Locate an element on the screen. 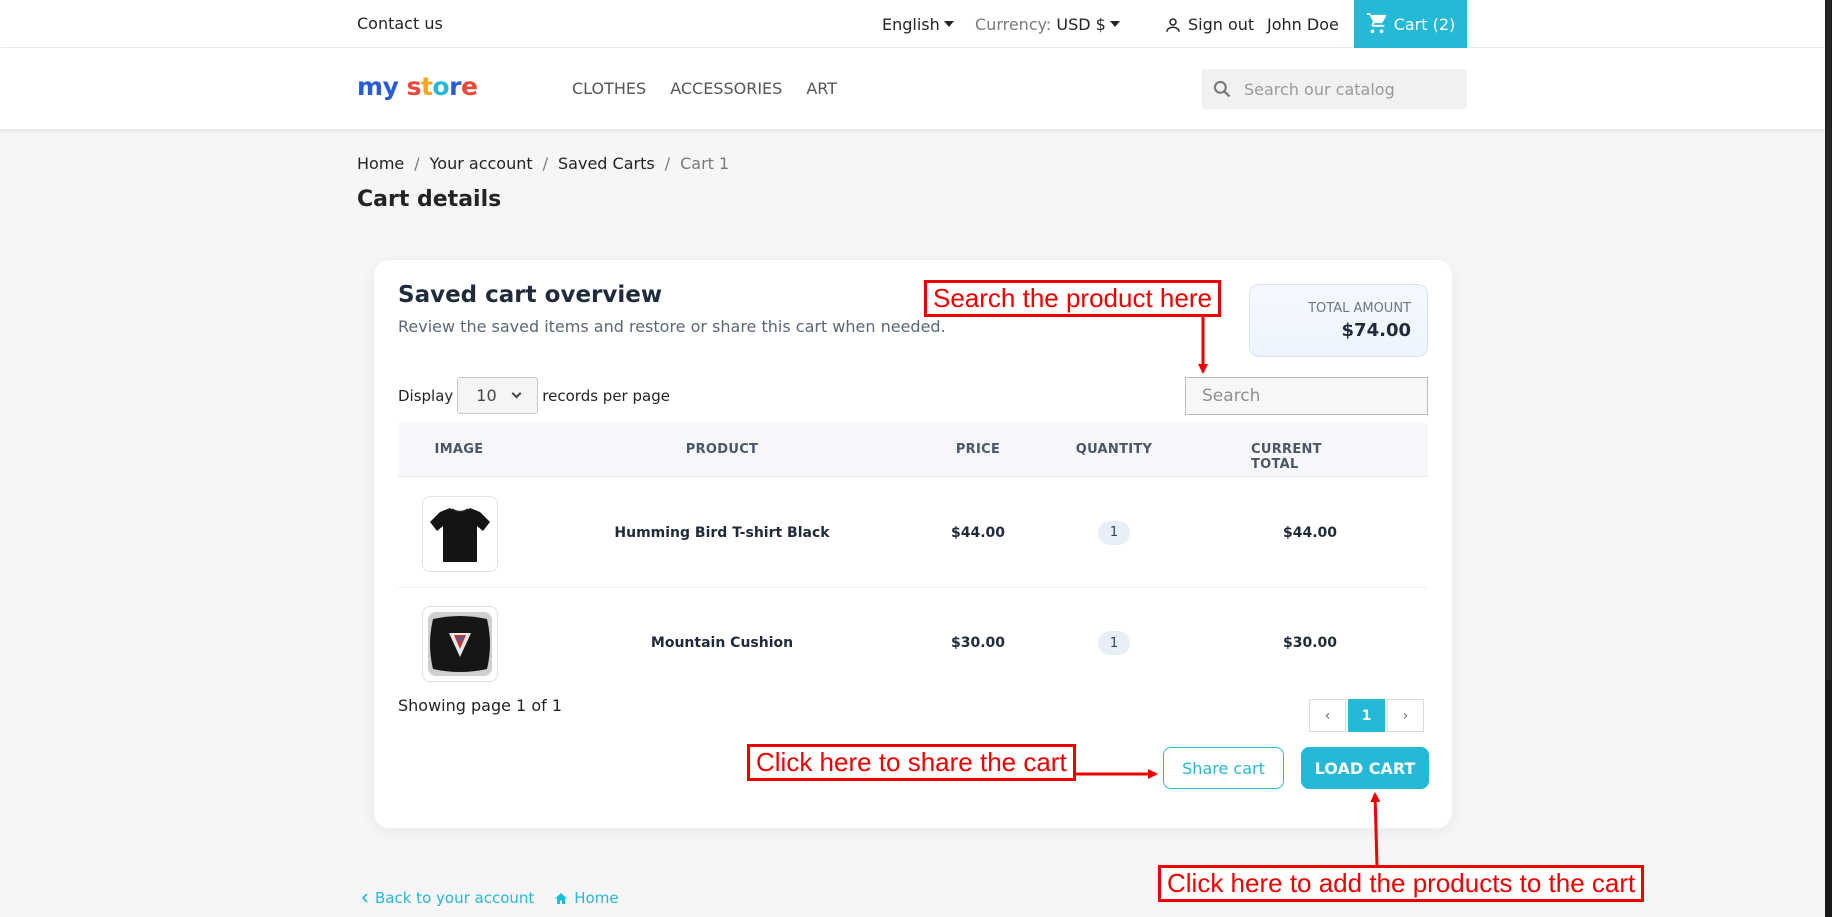 The height and width of the screenshot is (917, 1832). chevron-down-icon is located at coordinates (516, 393).